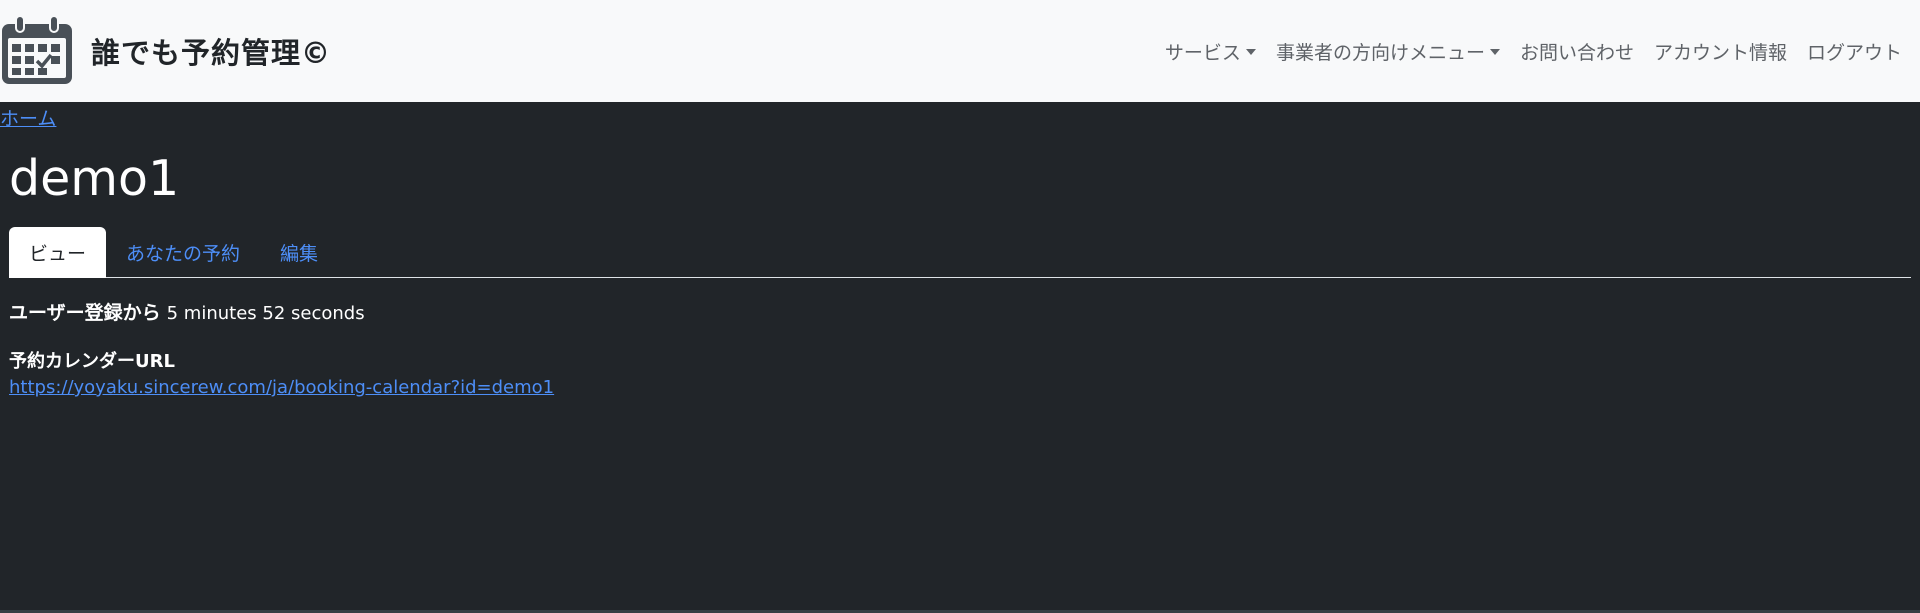 The width and height of the screenshot is (1920, 613). Describe the element at coordinates (960, 252) in the screenshot. I see `tab-bar: ビュー あなたの予約 編集` at that location.